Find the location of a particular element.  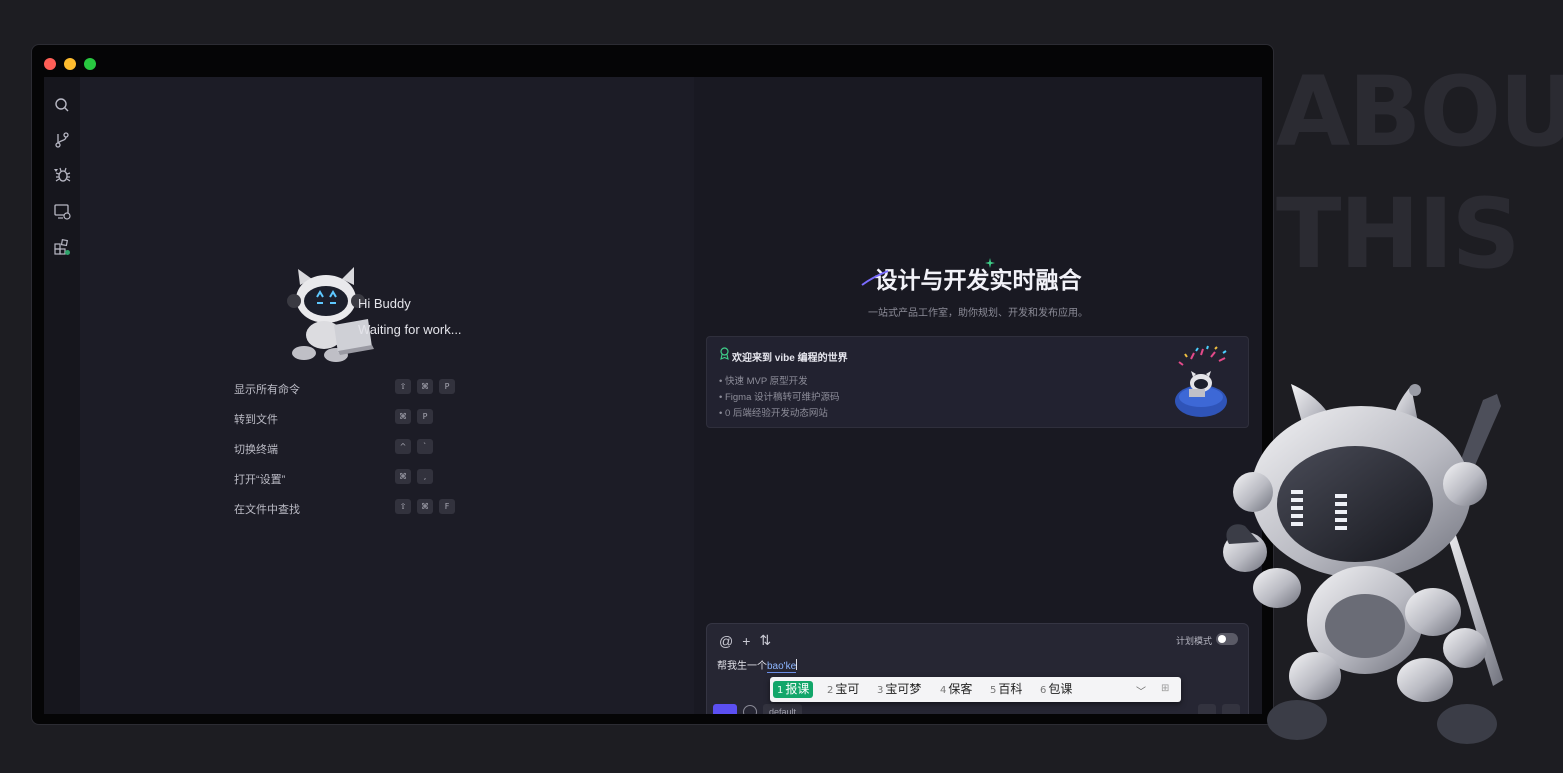

ime-candidate: 2 宝可 is located at coordinates (843, 689).